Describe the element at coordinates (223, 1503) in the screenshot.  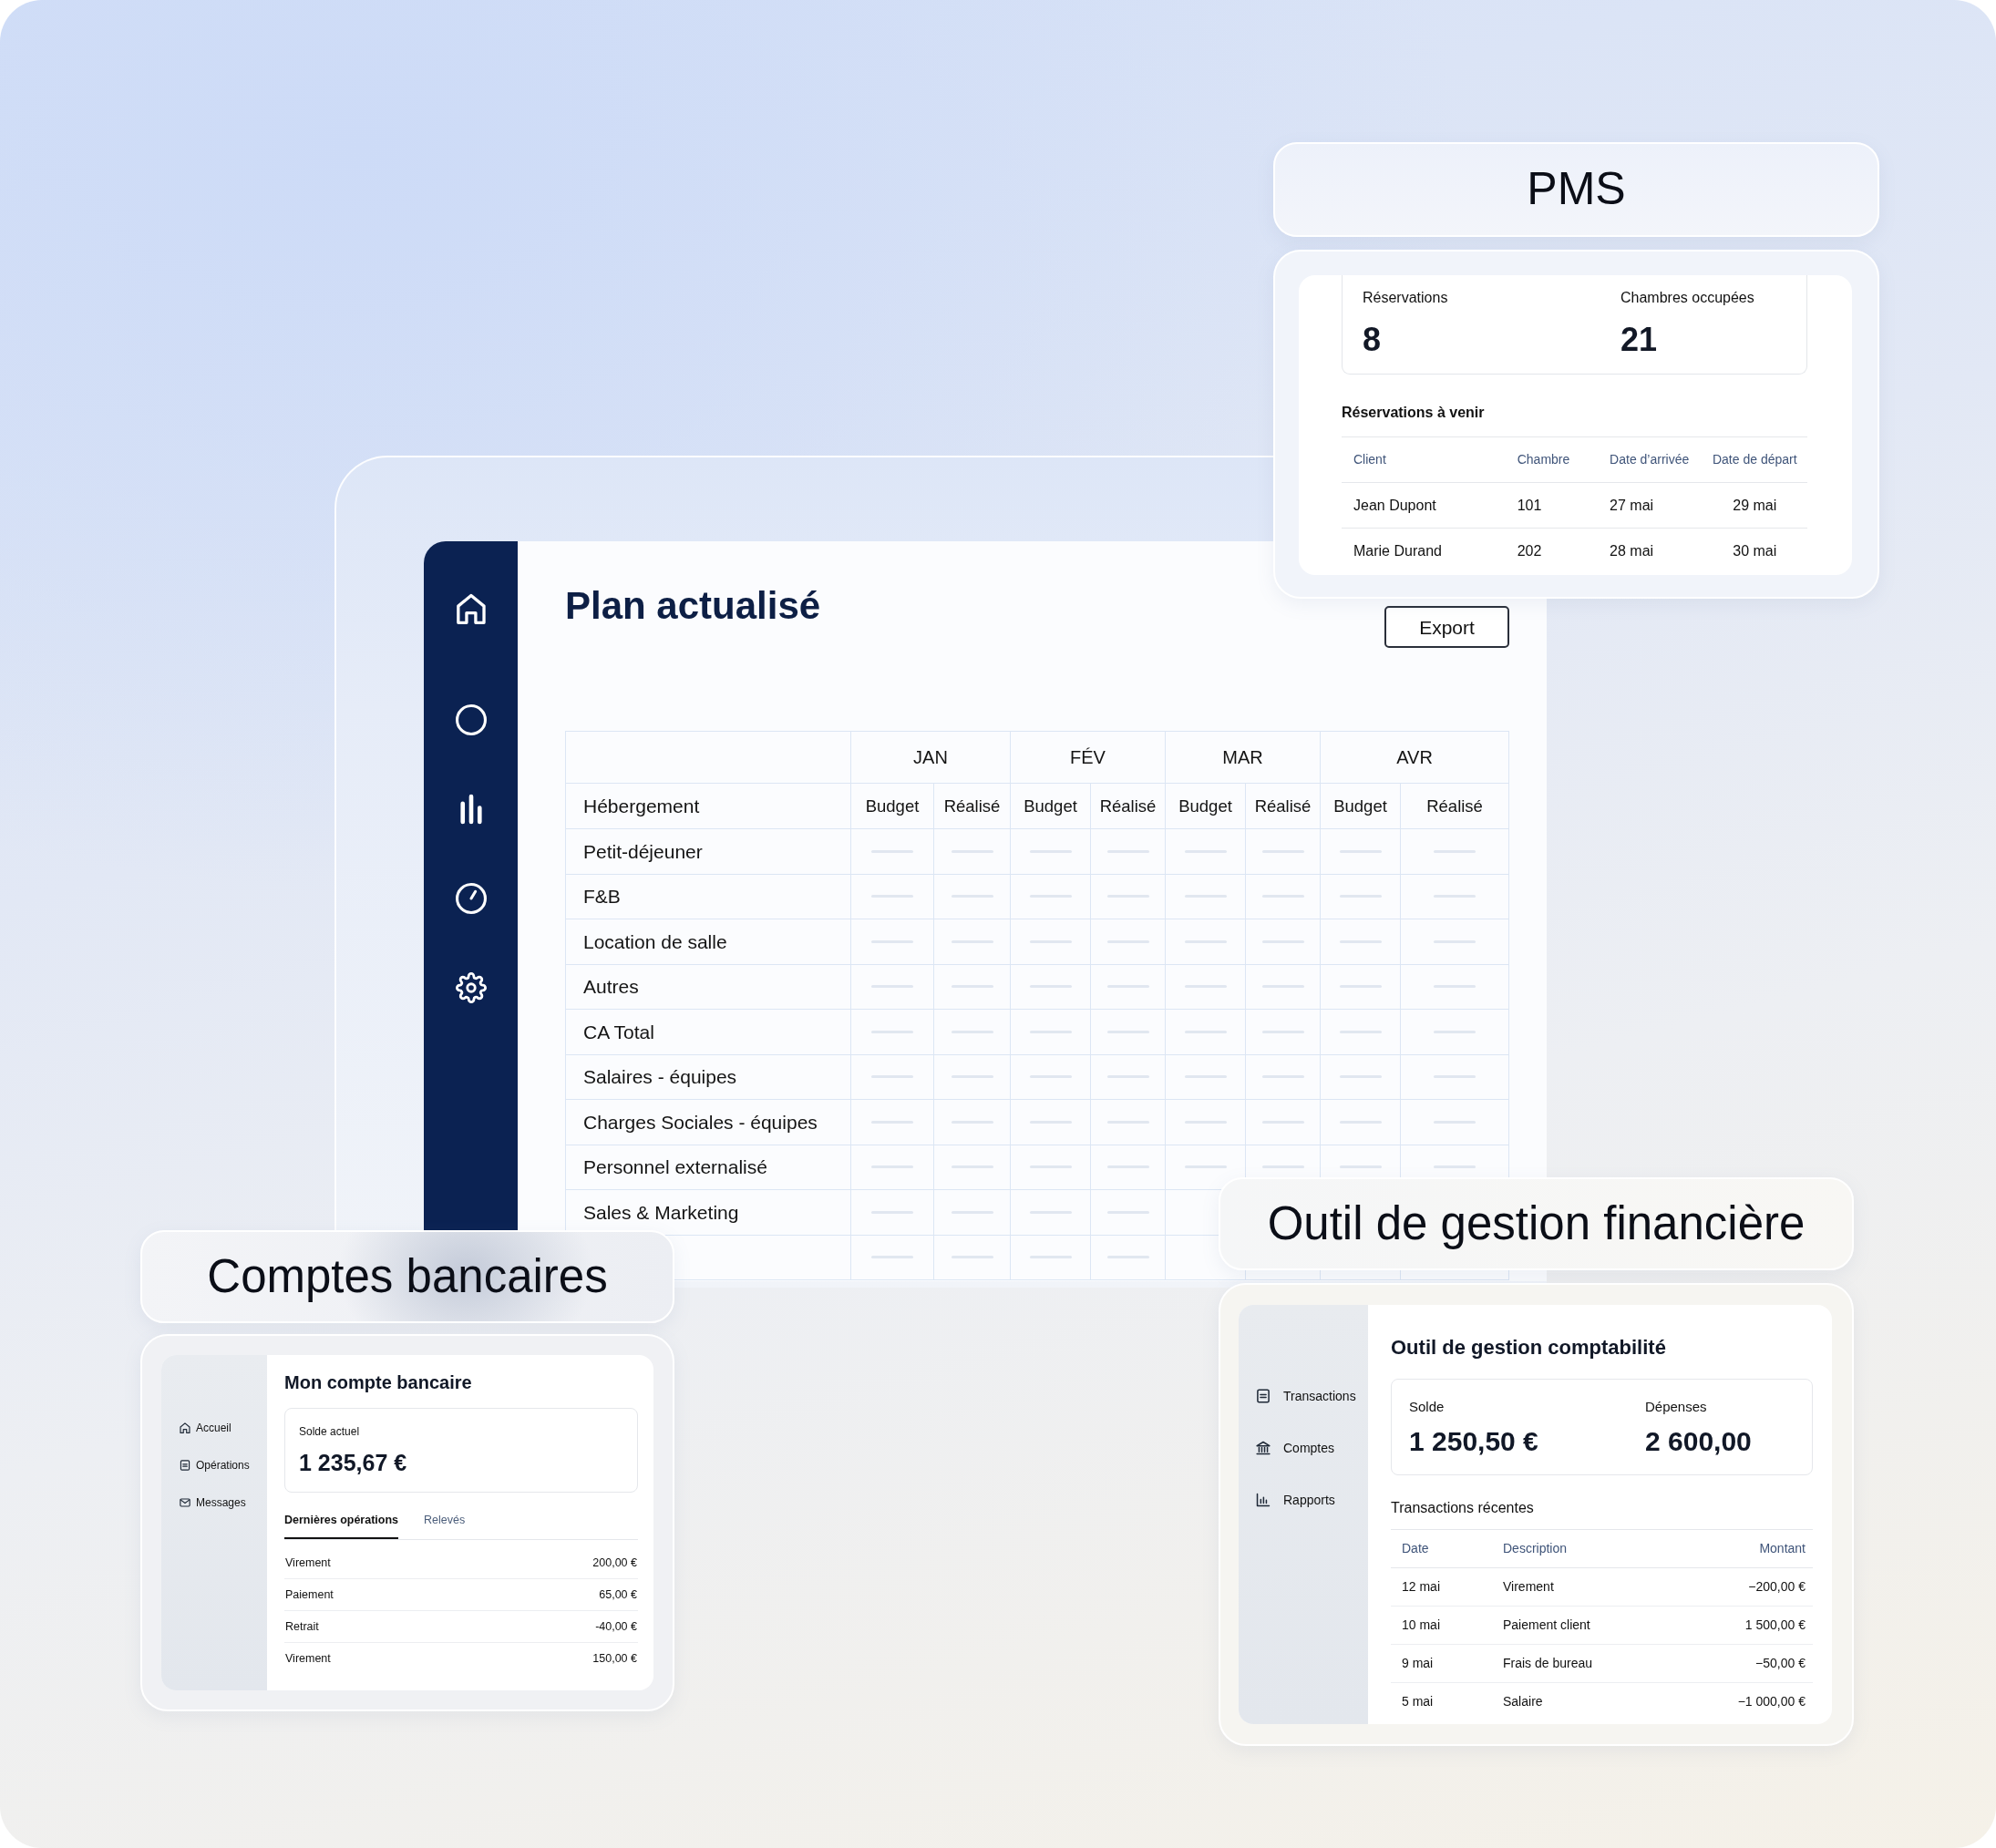
I see `nav-item: Messages` at that location.